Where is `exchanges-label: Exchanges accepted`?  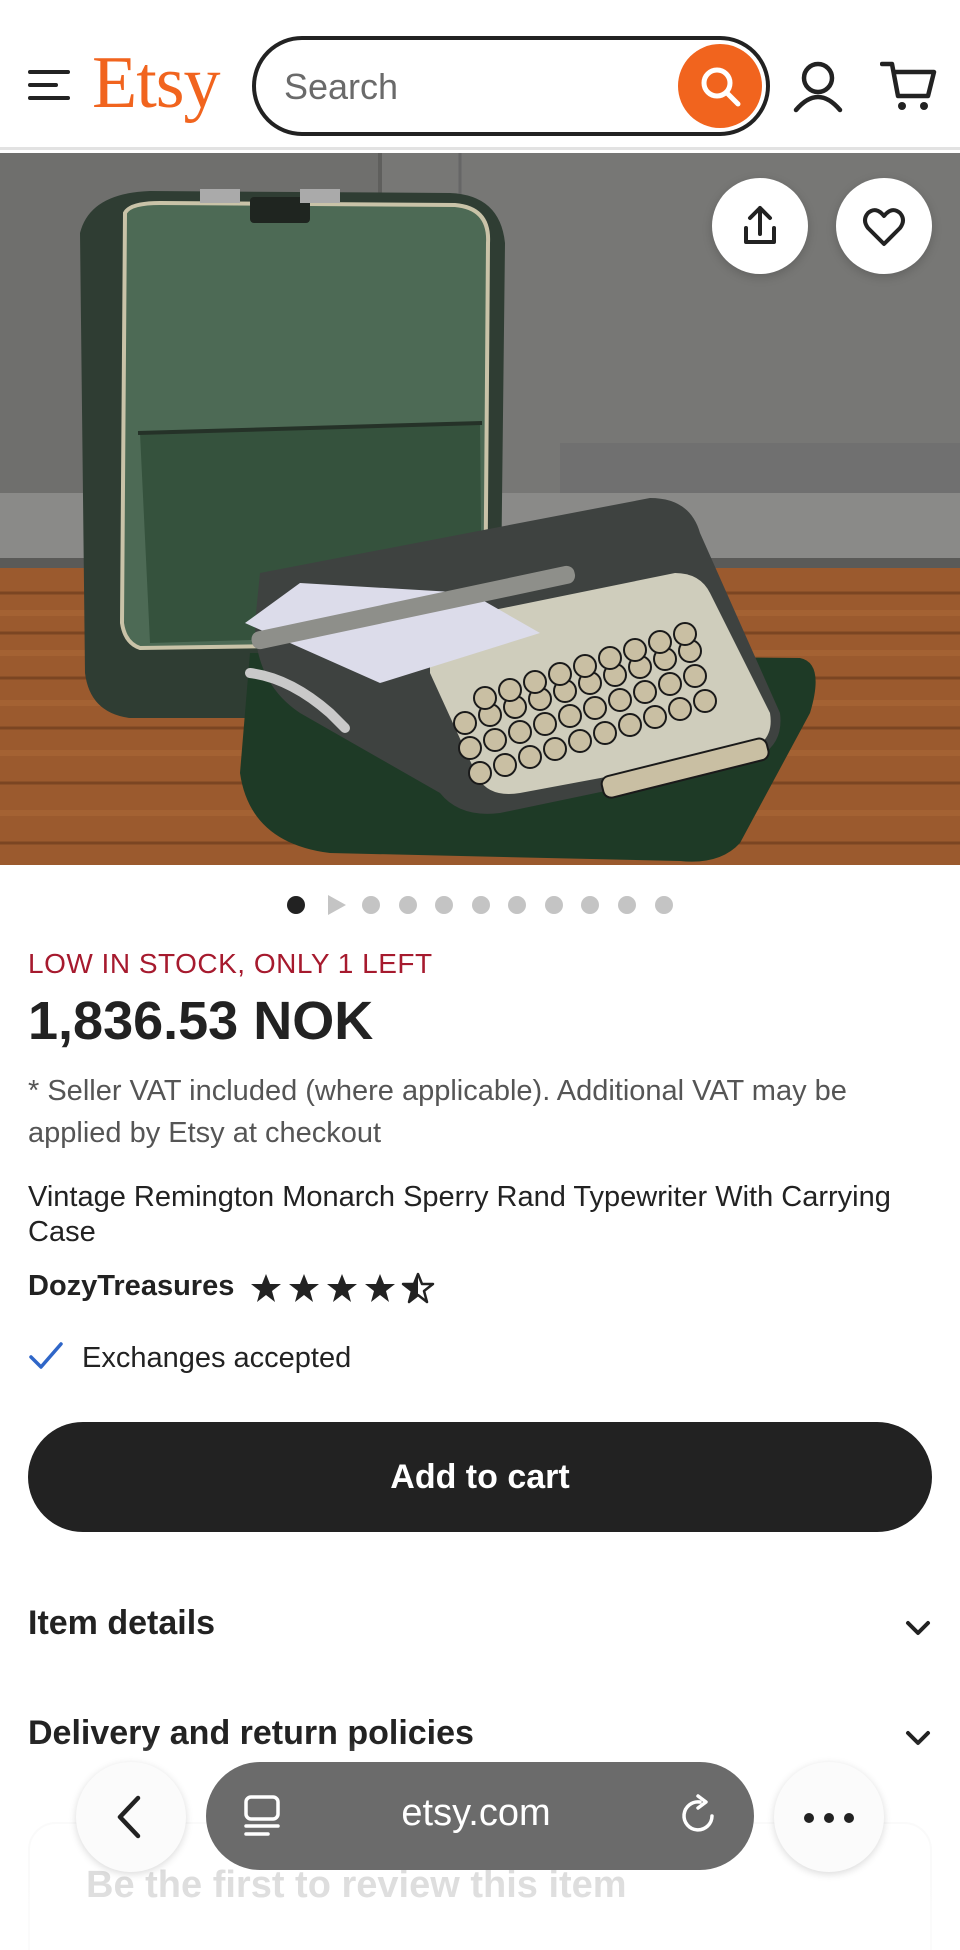 exchanges-label: Exchanges accepted is located at coordinates (217, 1358).